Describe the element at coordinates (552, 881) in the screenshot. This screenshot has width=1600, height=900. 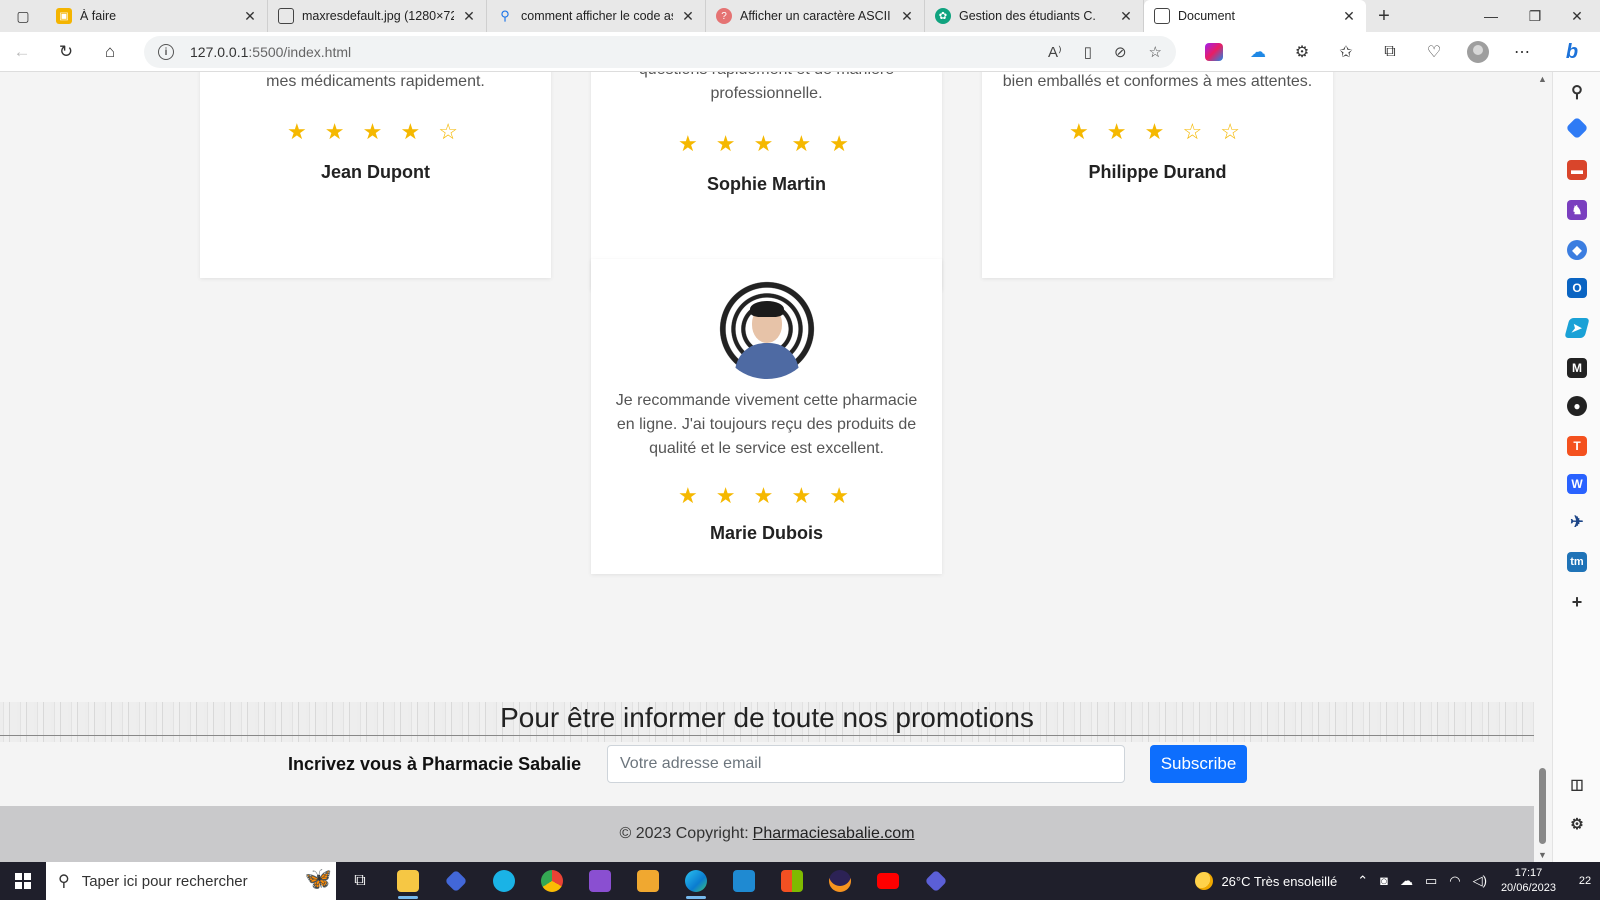
I see `chrome-icon` at that location.